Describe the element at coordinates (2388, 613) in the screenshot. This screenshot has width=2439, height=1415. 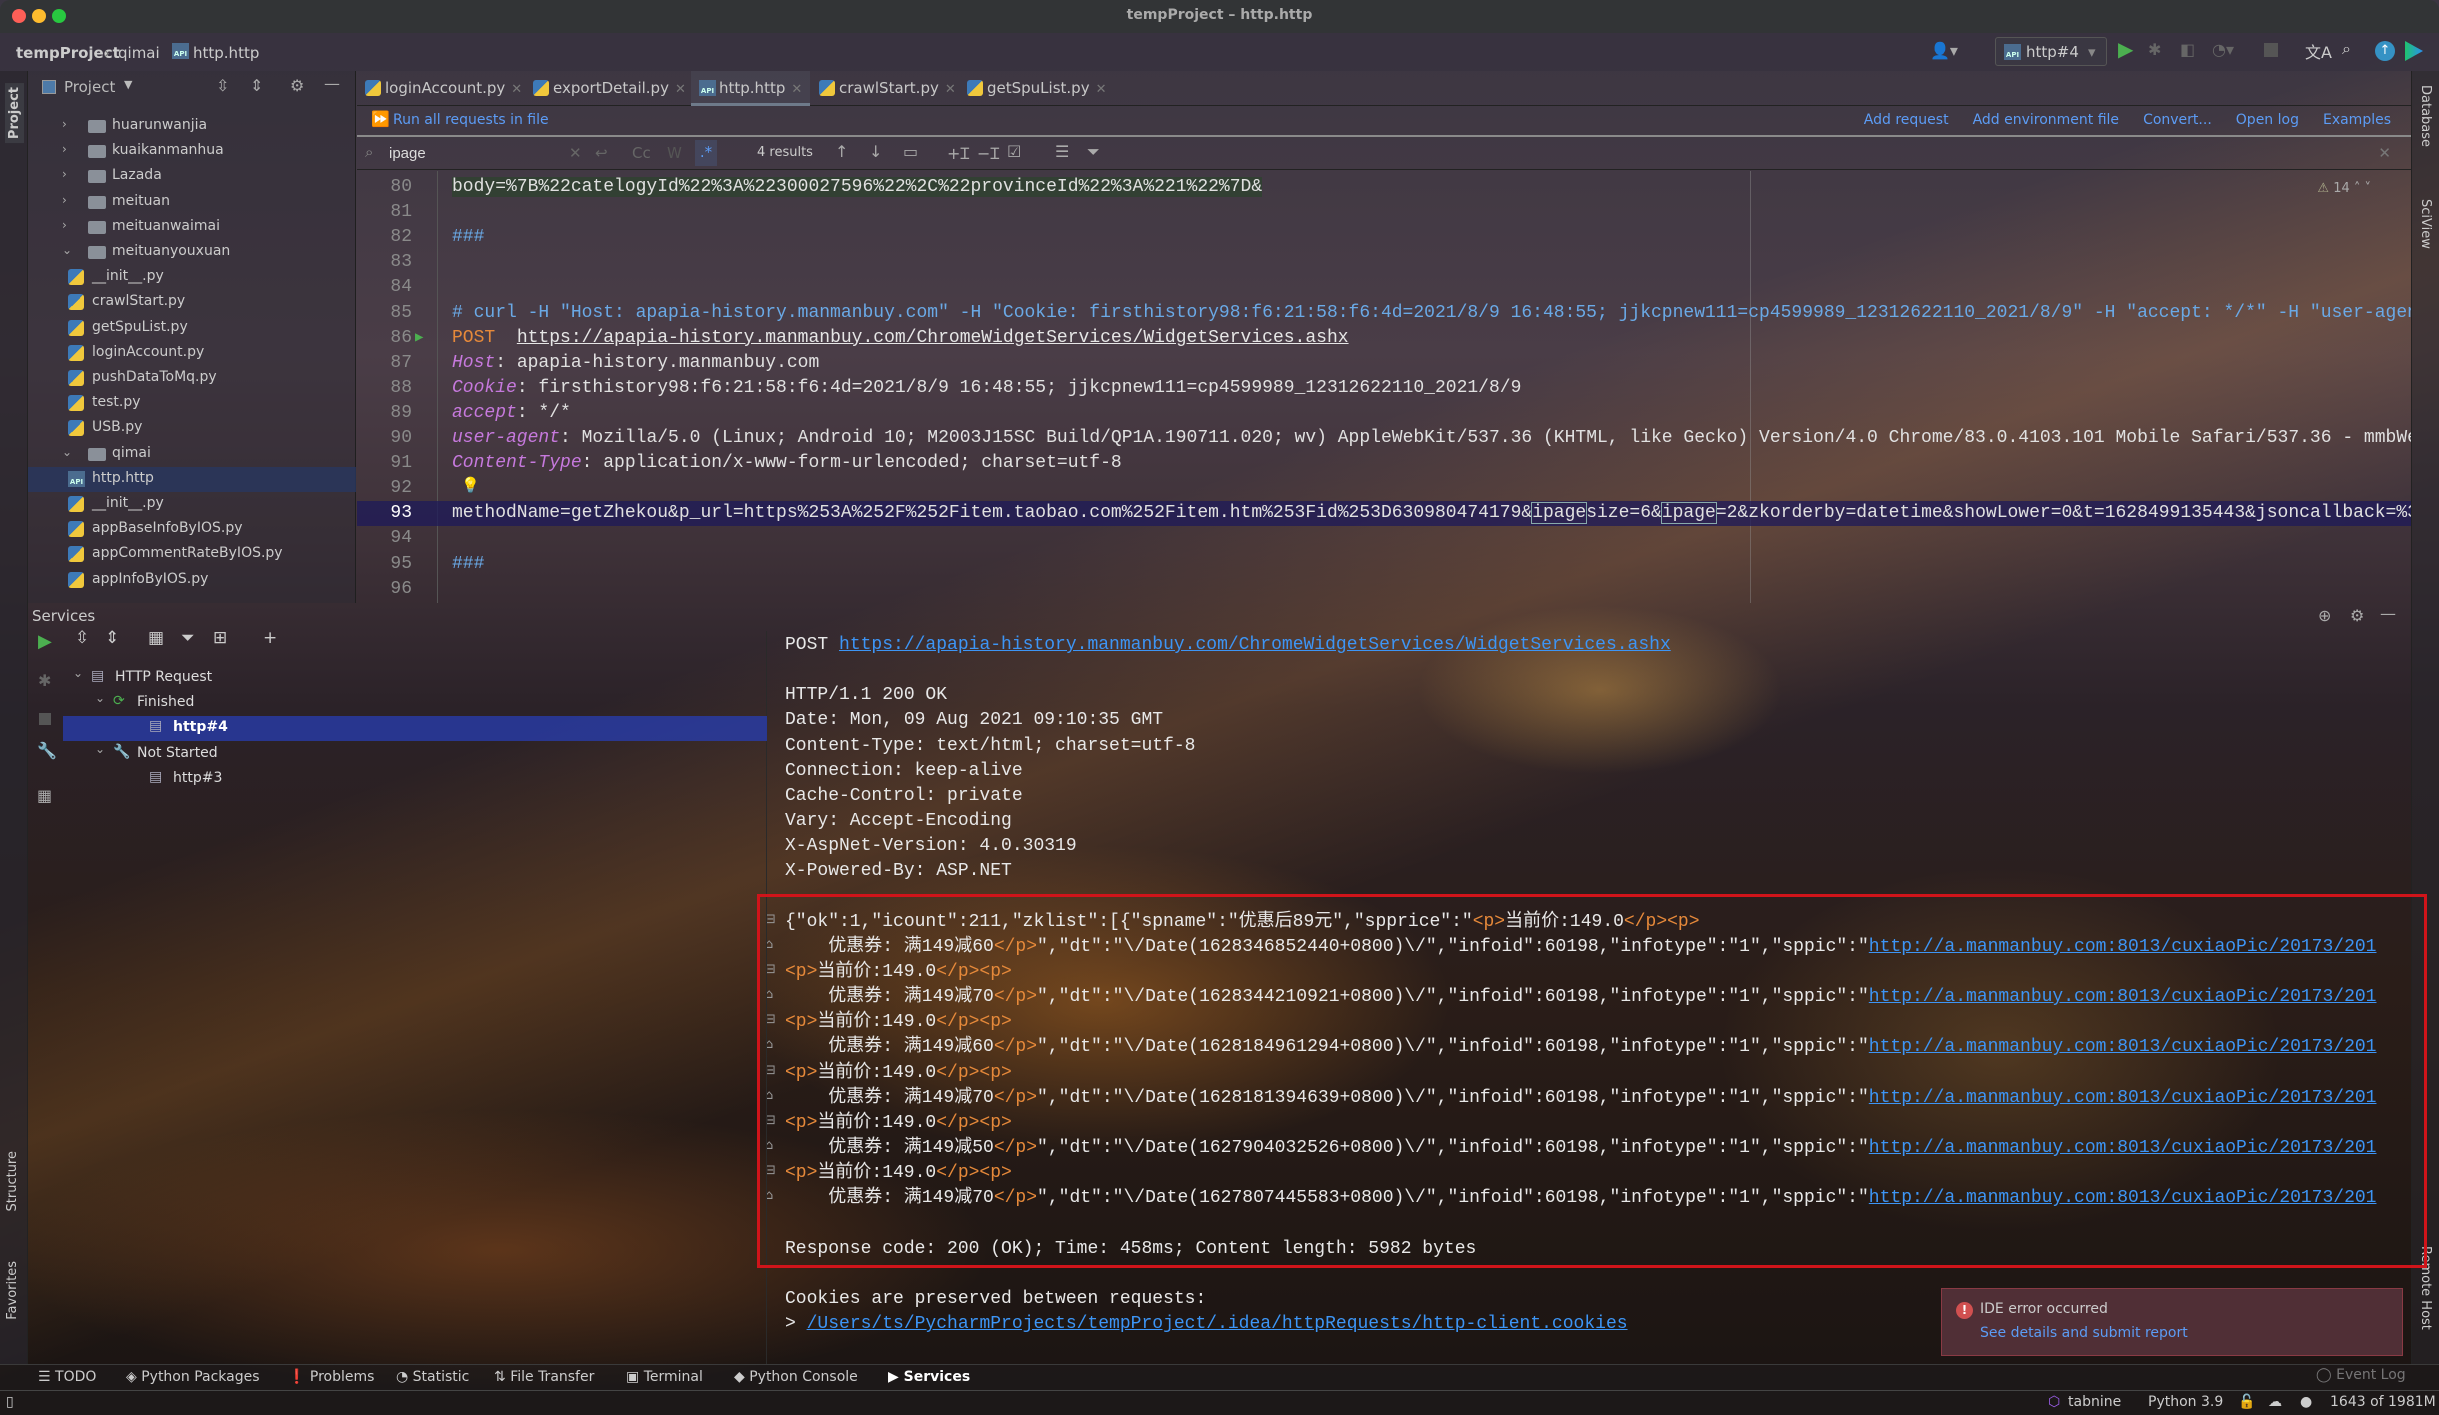
I see `hide-panel-icon: —` at that location.